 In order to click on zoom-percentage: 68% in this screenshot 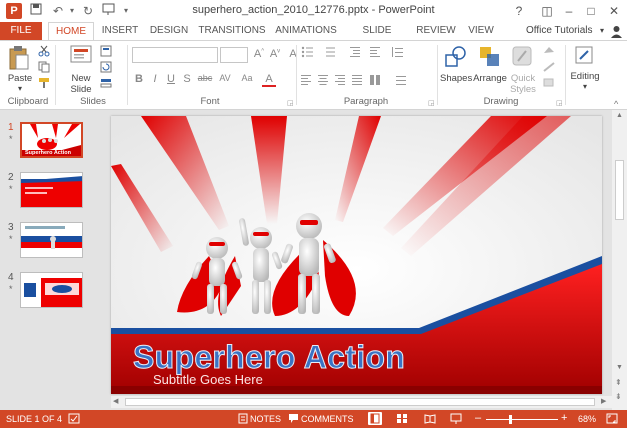, I will do `click(587, 419)`.